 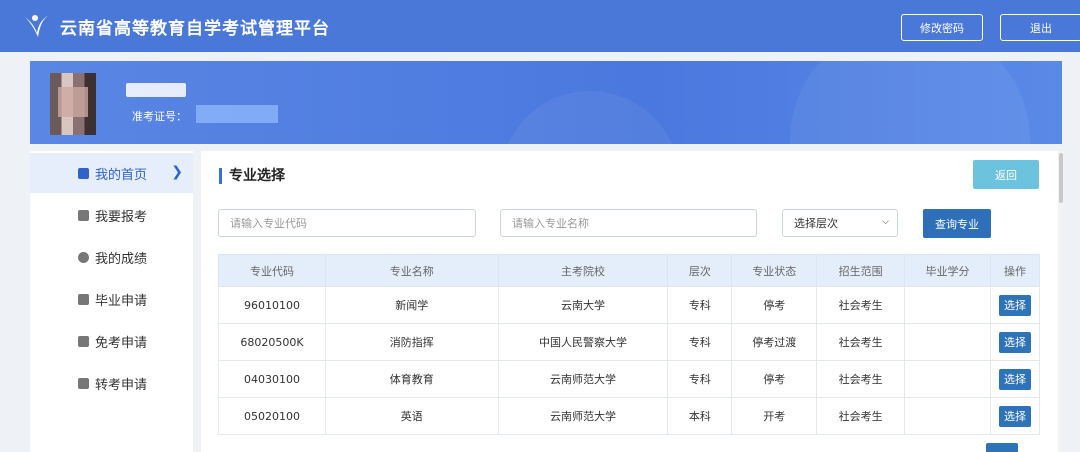 I want to click on table-row: 04030100 体育教育 云南师范大学 专科 停考 社会考生 选择, so click(x=629, y=379).